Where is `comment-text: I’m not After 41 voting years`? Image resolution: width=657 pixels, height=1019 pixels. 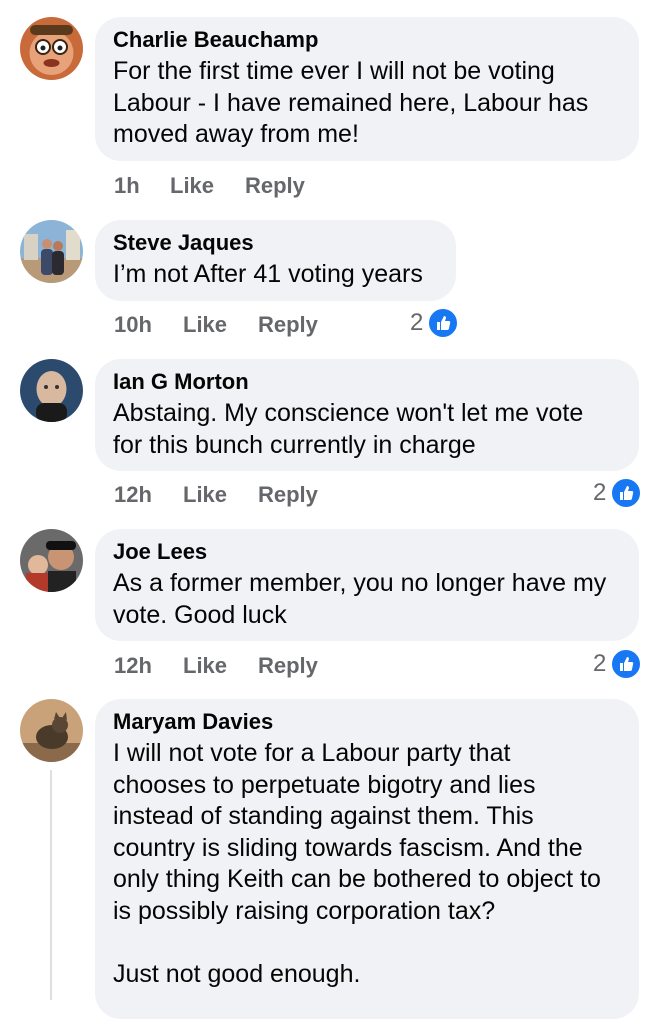 comment-text: I’m not After 41 voting years is located at coordinates (268, 274).